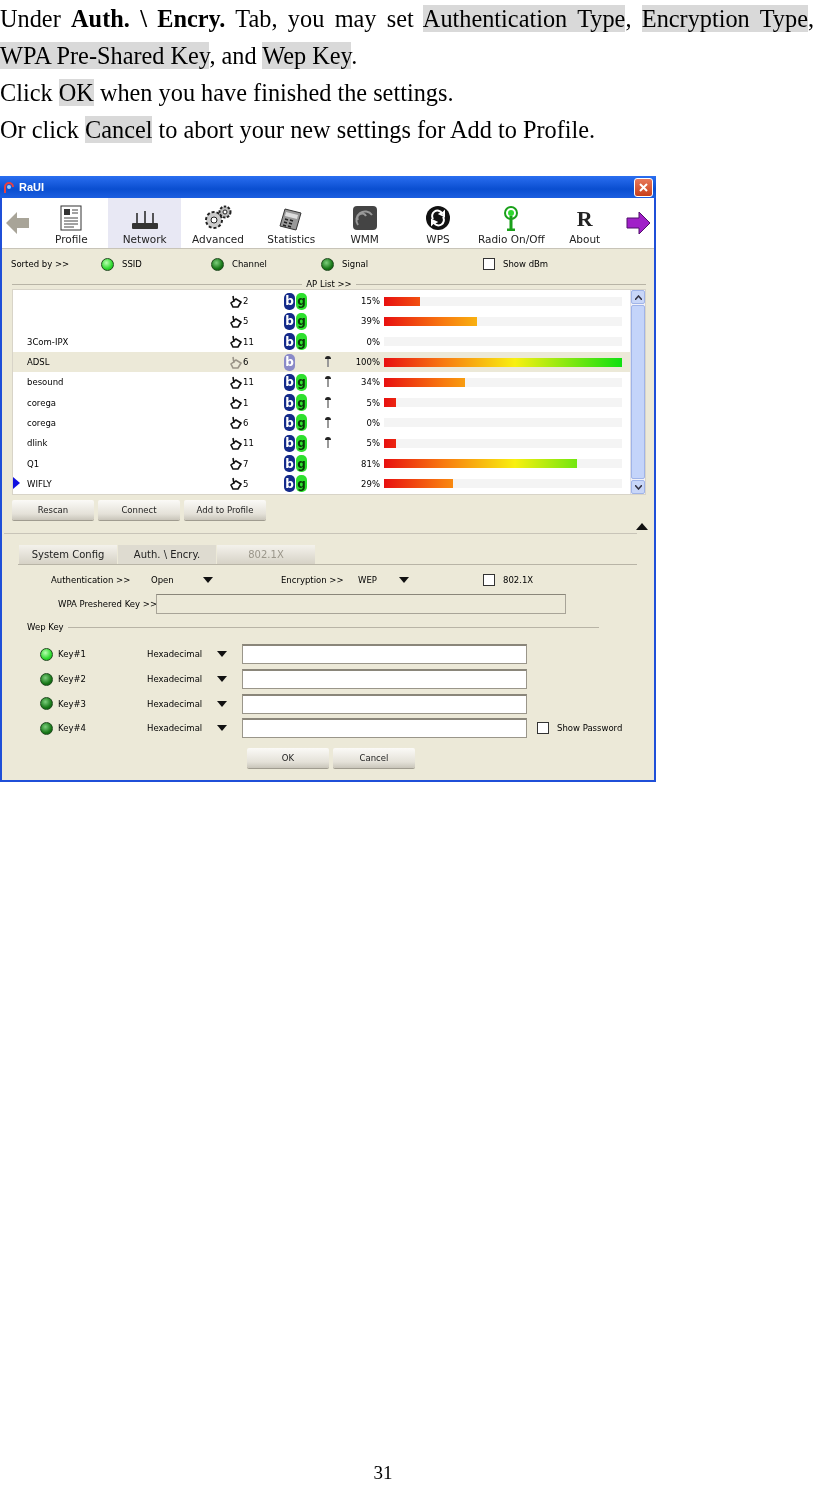 The height and width of the screenshot is (1485, 814). I want to click on ap-row: corega 6 b g 0%, so click(321, 423).